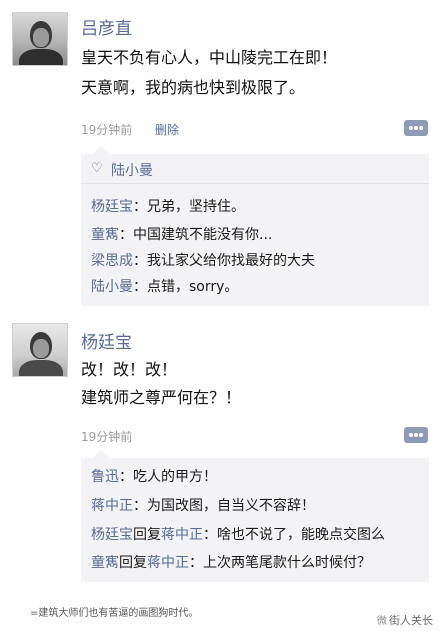  Describe the element at coordinates (189, 207) in the screenshot. I see `comment-text: ：兄弟，坚持住。` at that location.